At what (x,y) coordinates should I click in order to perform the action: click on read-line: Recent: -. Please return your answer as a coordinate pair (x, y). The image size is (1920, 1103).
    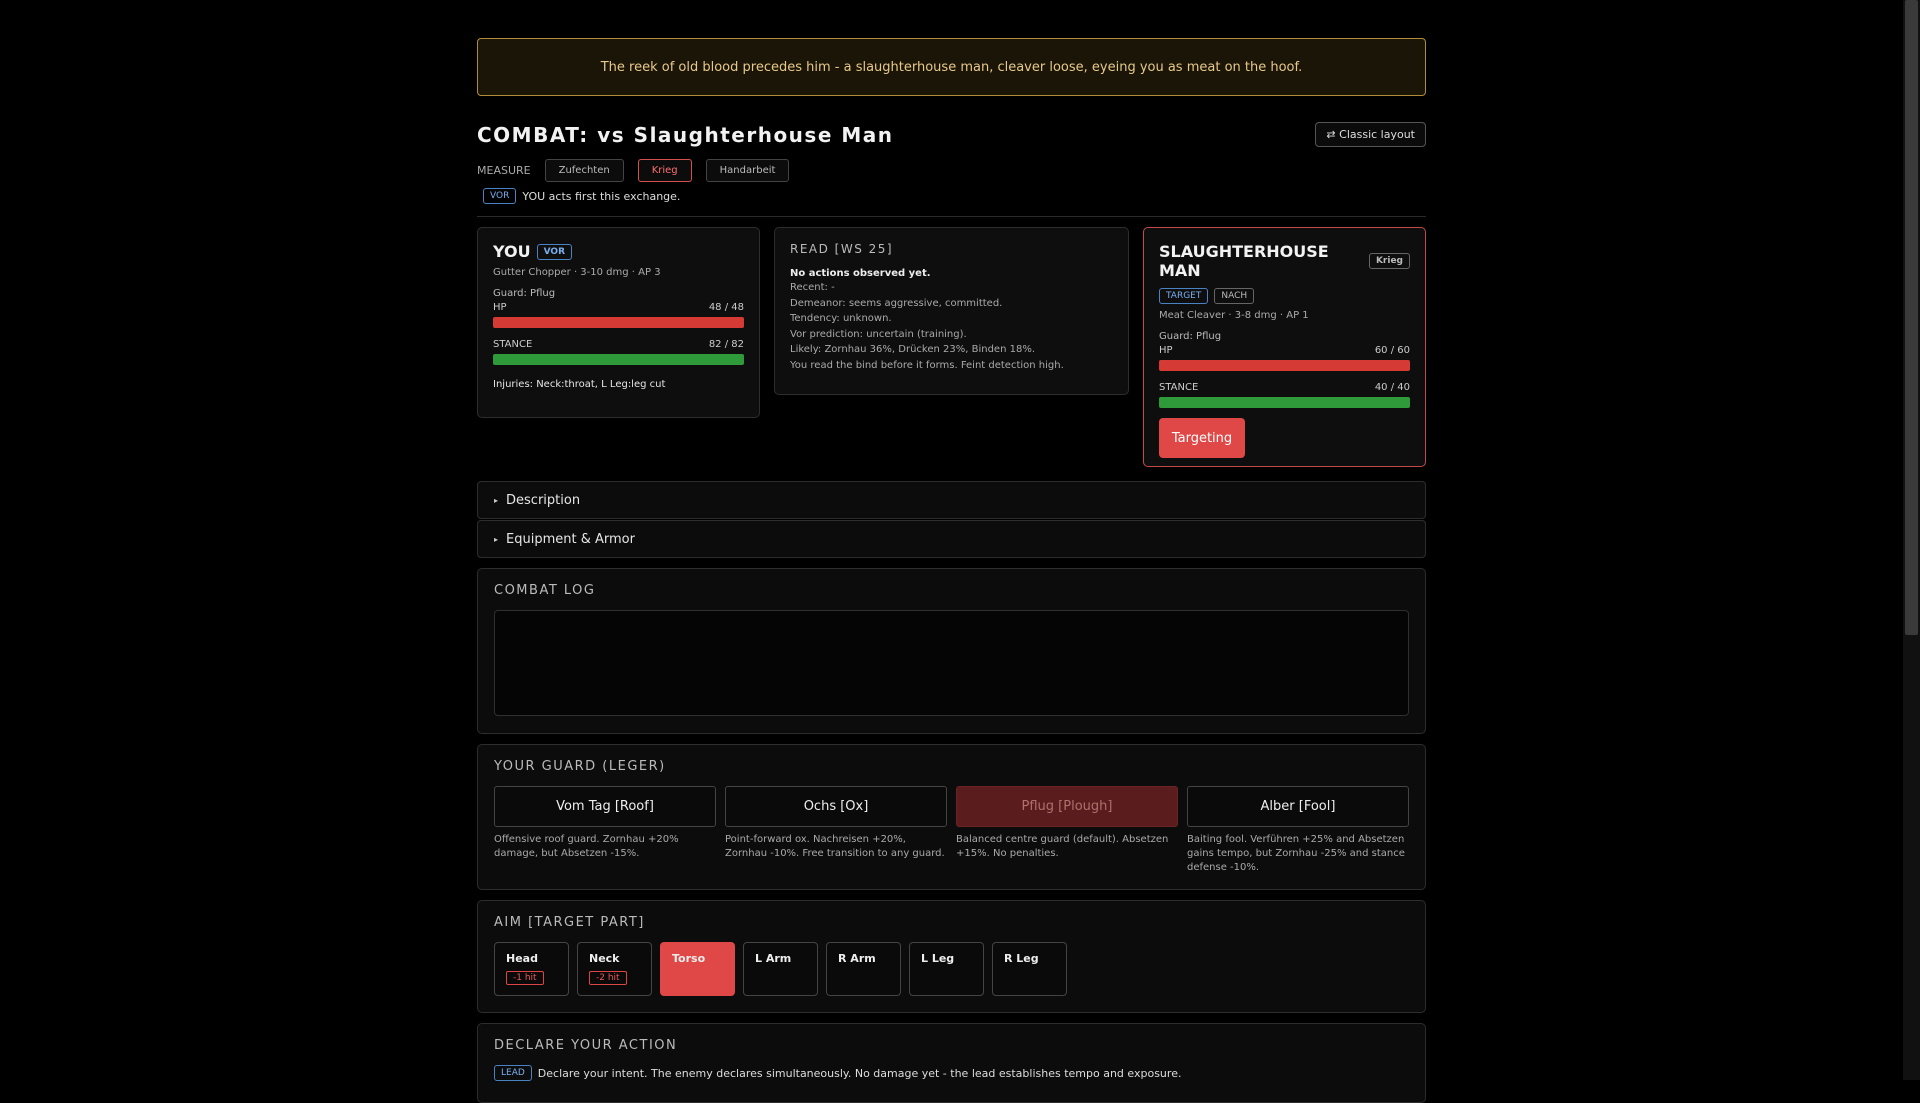
    Looking at the image, I should click on (812, 287).